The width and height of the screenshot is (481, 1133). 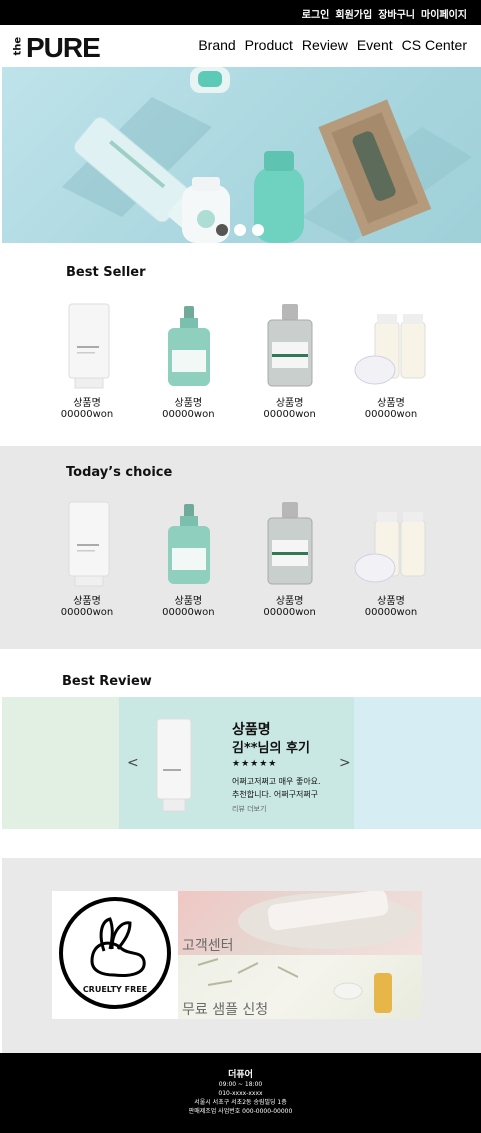 I want to click on review-text-2: 추천합니다. 어쩌구저쩌구, so click(x=275, y=794).